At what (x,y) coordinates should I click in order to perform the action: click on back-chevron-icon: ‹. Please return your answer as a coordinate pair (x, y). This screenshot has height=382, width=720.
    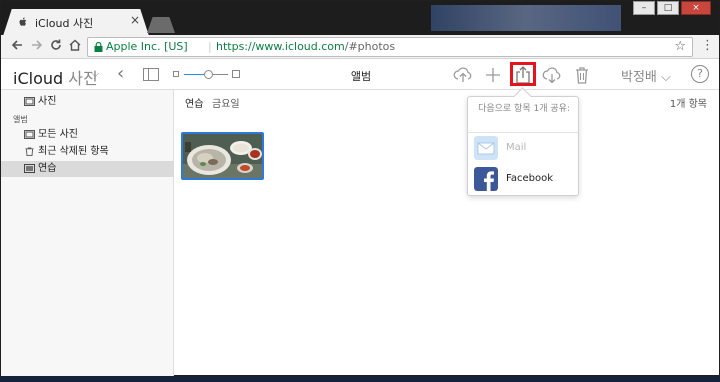
    Looking at the image, I should click on (120, 73).